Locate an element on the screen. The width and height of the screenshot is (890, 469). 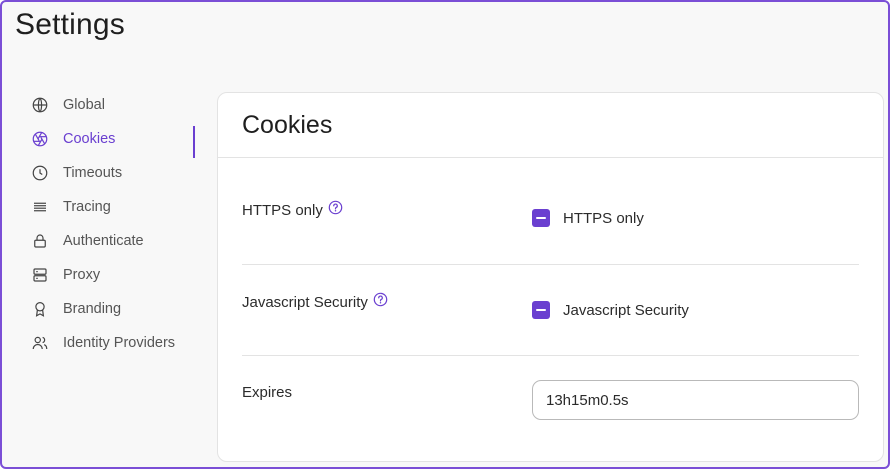
sidebar-item-label: Branding is located at coordinates (92, 309).